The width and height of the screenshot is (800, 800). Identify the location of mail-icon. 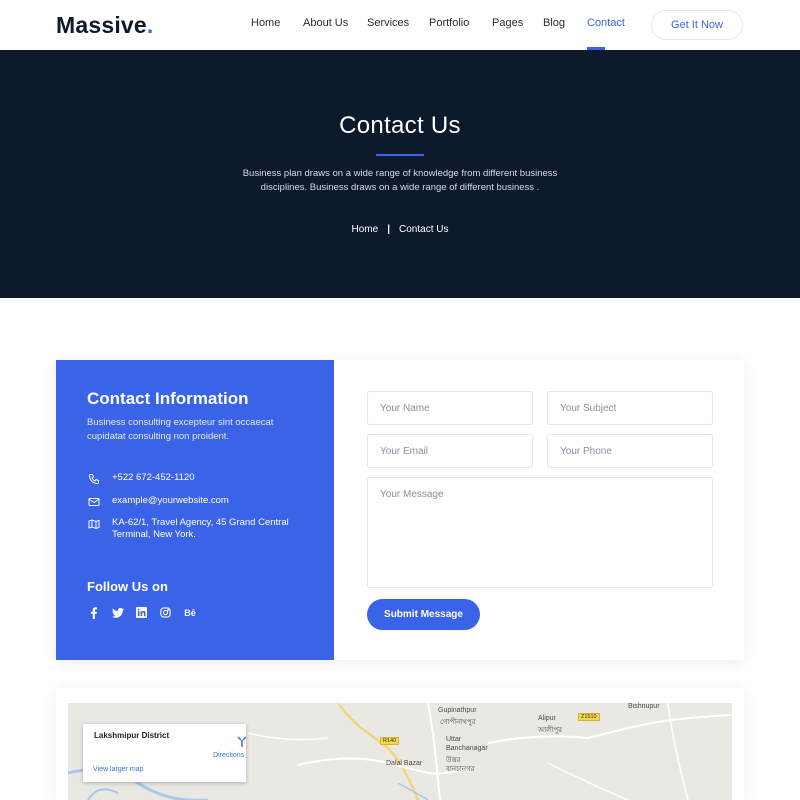
(94, 502).